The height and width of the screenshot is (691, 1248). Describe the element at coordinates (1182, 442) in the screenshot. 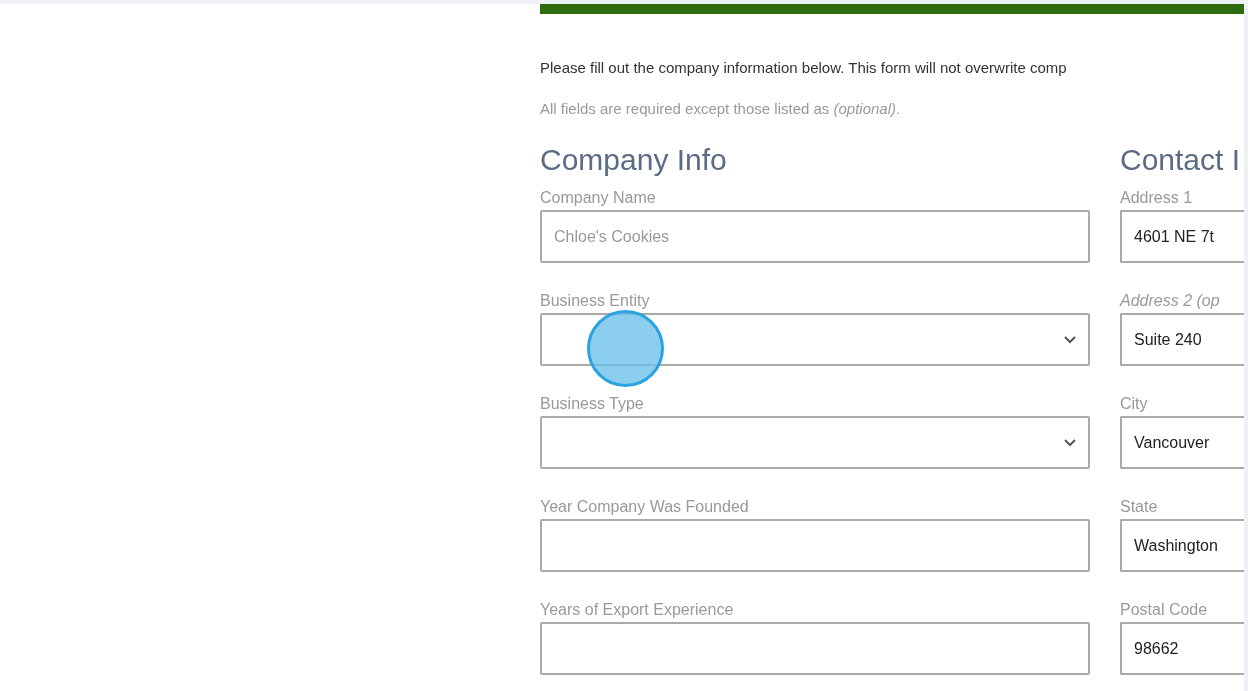

I see `input-field: Vancouver` at that location.